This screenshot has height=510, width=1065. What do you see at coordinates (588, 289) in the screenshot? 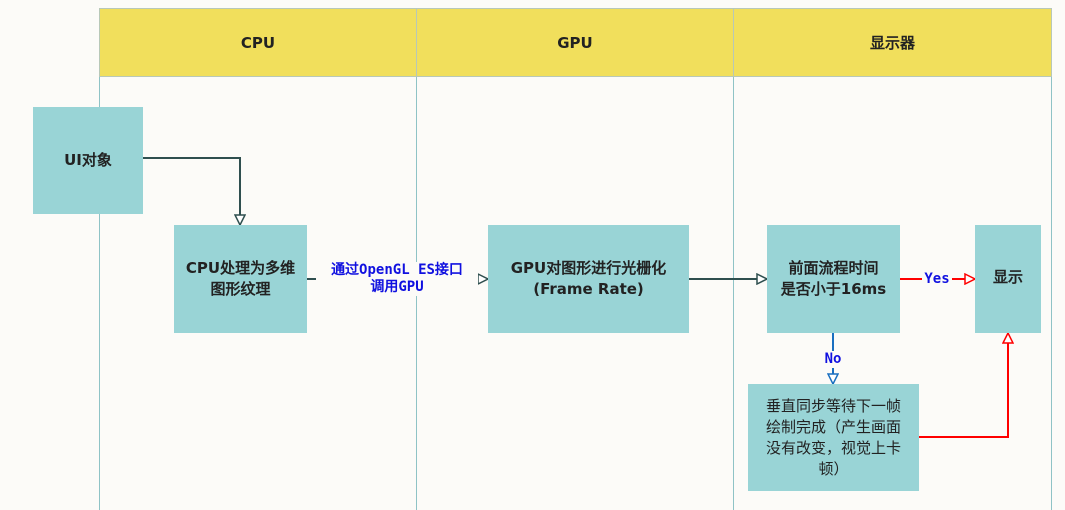
I see `node-sublabel: (Frame Rate)` at bounding box center [588, 289].